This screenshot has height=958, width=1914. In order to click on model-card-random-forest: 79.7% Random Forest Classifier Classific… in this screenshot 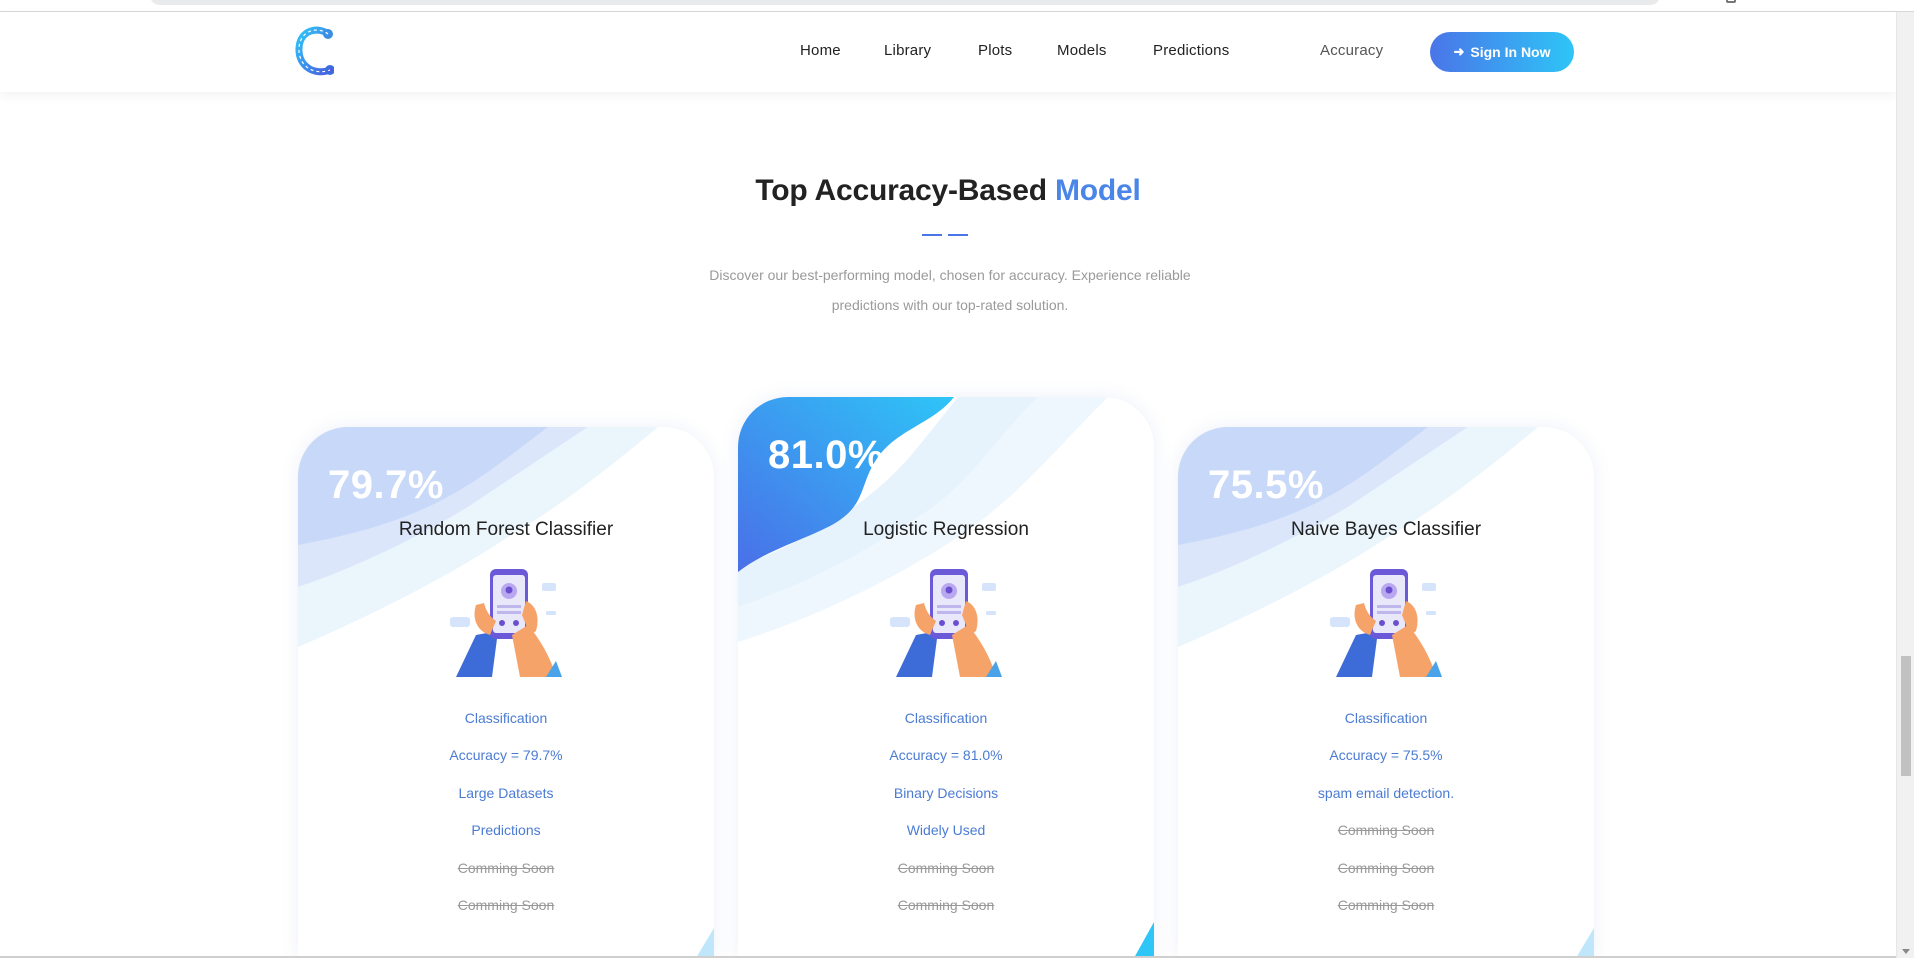, I will do `click(506, 692)`.